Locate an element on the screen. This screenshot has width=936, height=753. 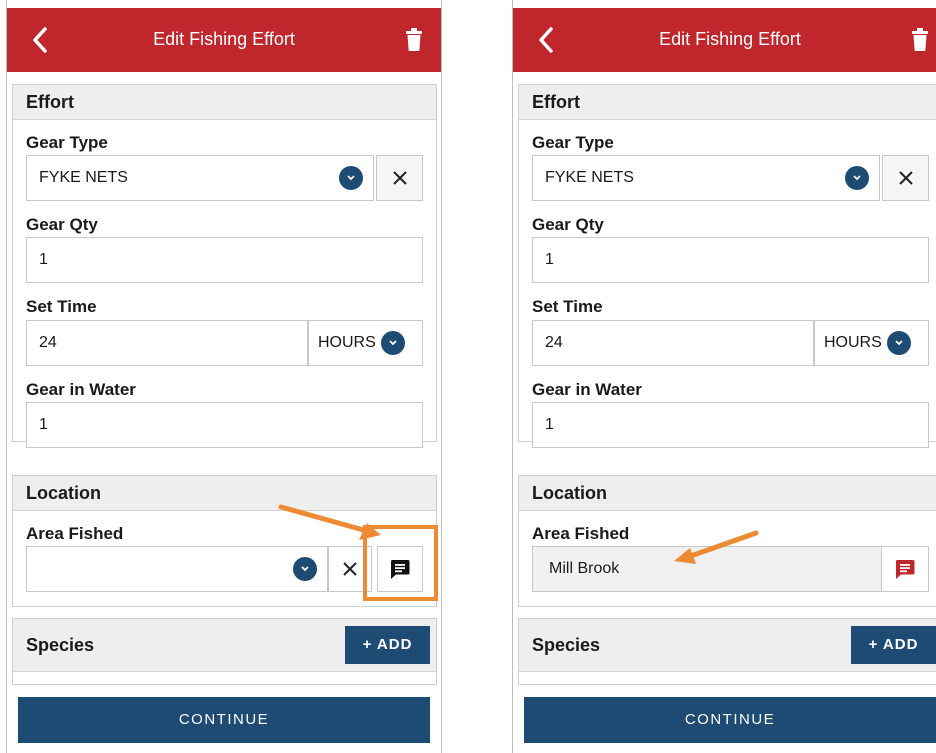
comment-icon is located at coordinates (905, 569).